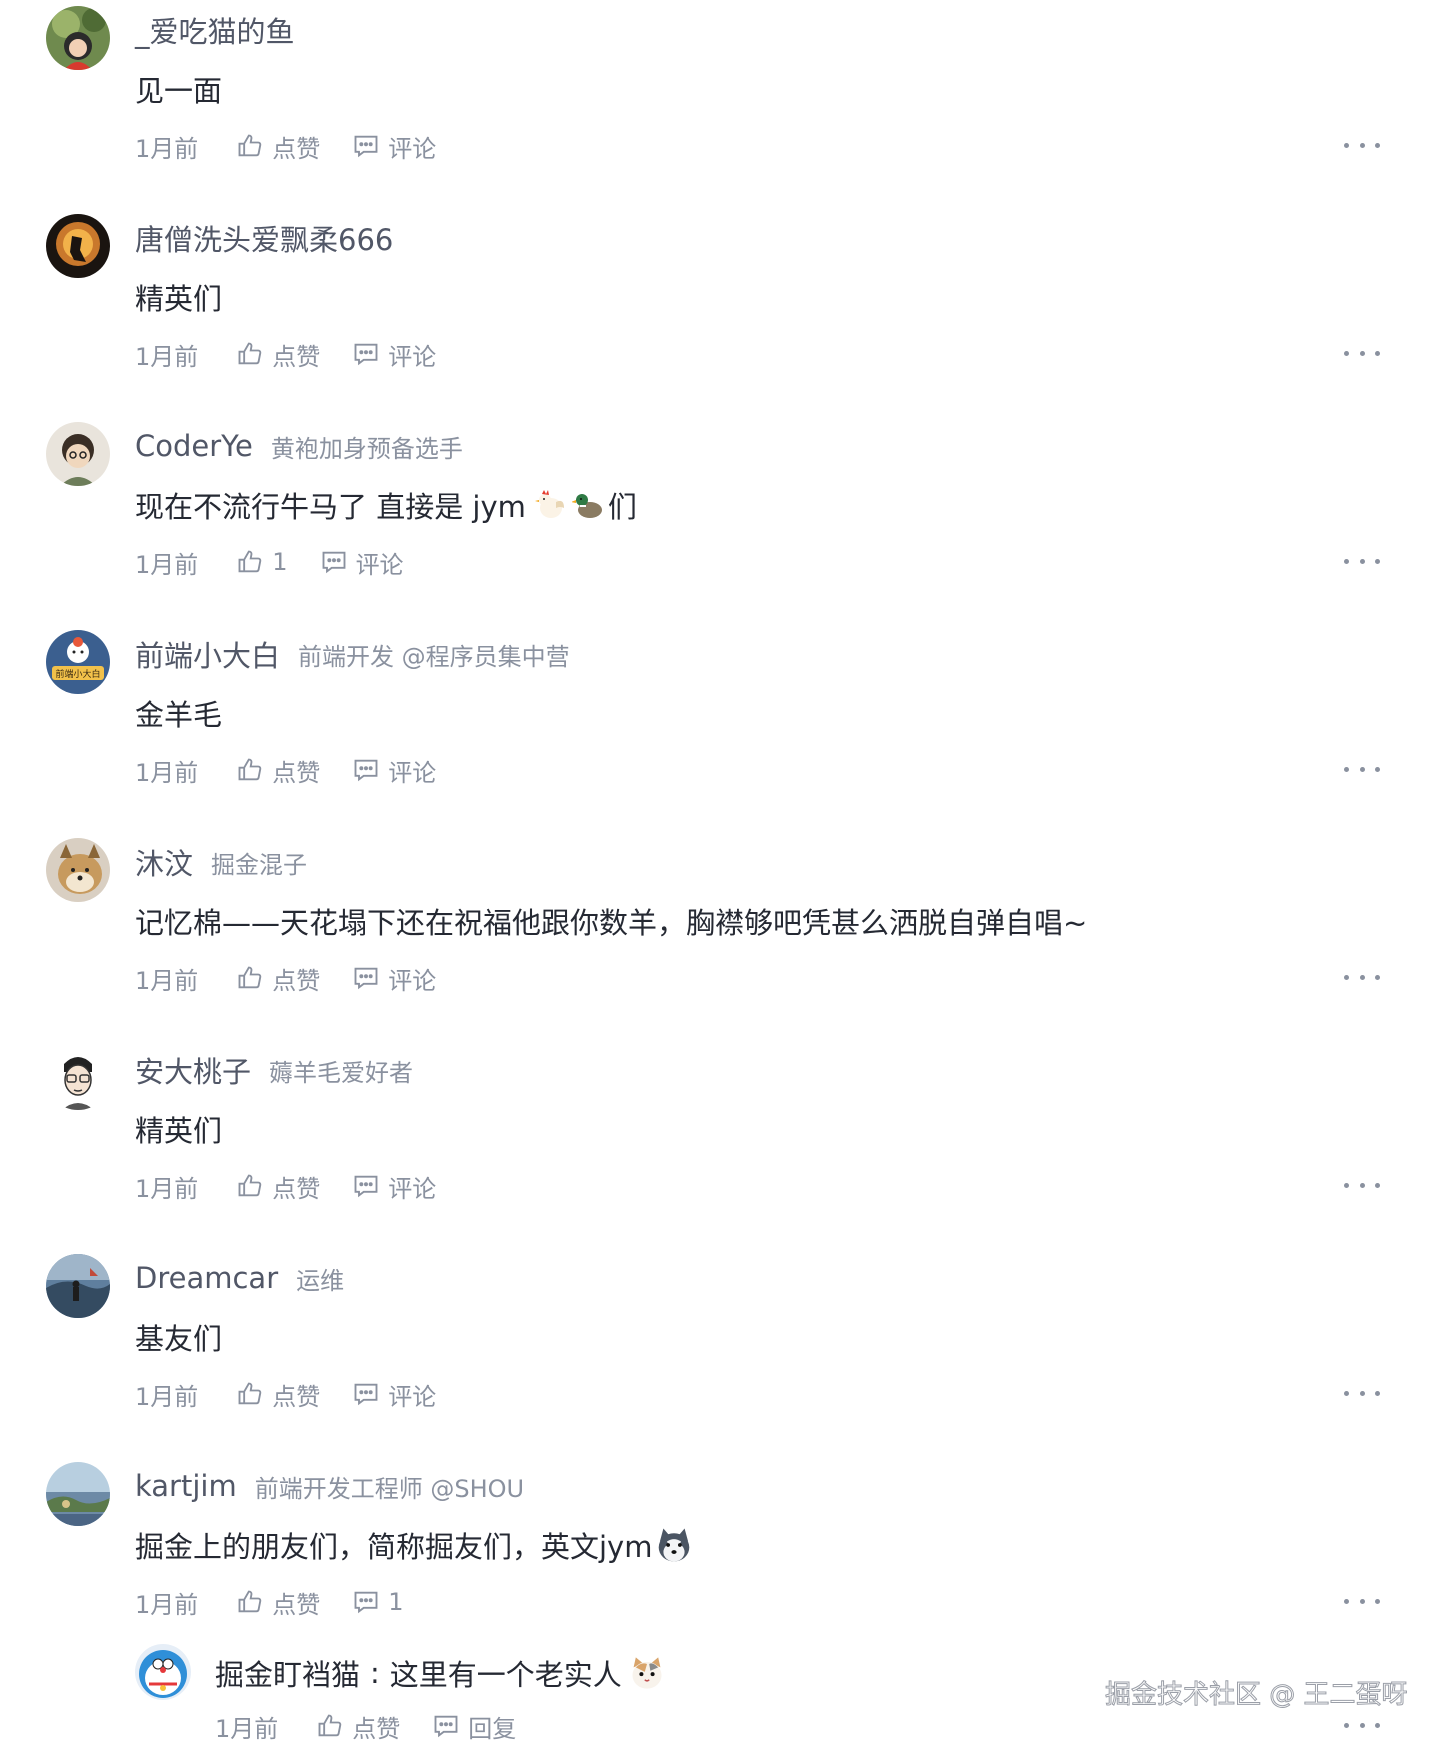 This screenshot has width=1434, height=1750. Describe the element at coordinates (247, 1728) in the screenshot. I see `reply-time: 1月前` at that location.